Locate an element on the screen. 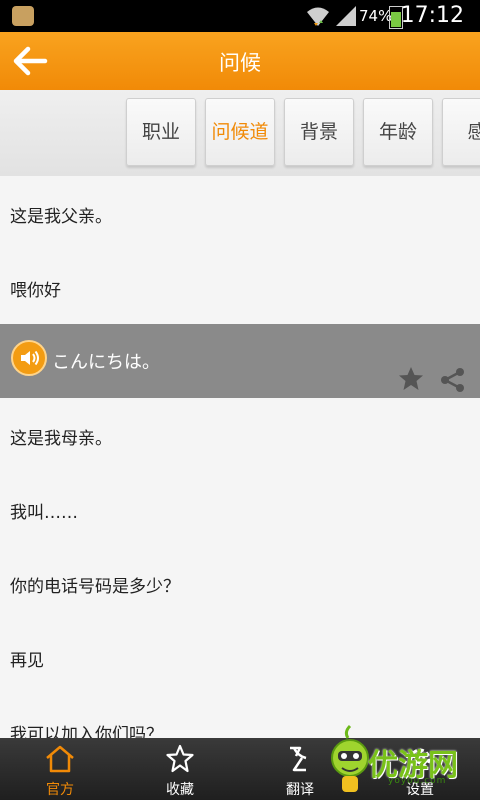 The image size is (480, 800). tab-feelings: 感 is located at coordinates (461, 132).